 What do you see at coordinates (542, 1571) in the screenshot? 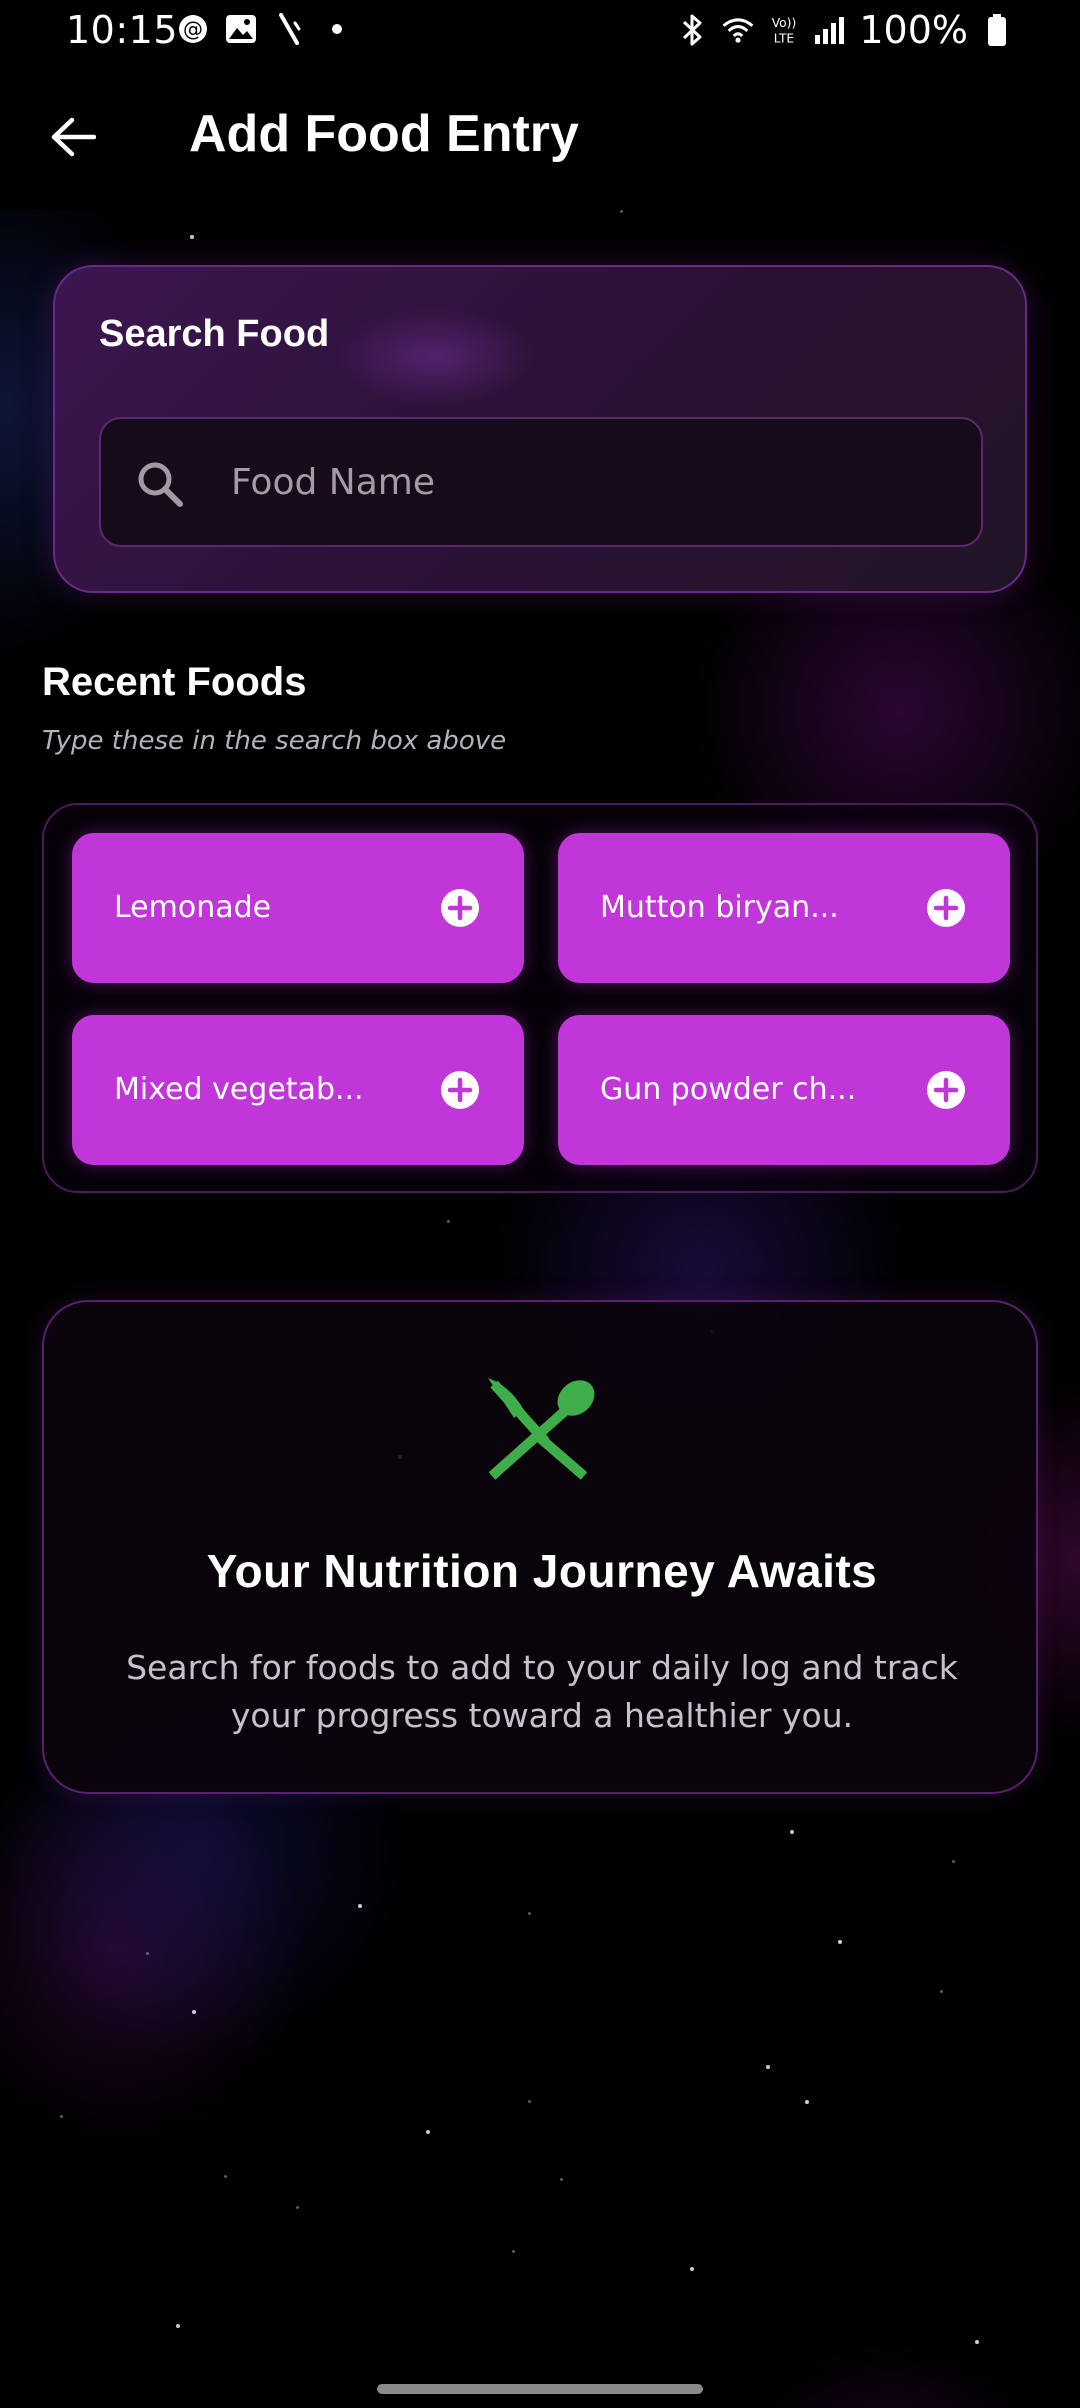
I see `empty-state-title: Your Nutrition Journey Awaits` at bounding box center [542, 1571].